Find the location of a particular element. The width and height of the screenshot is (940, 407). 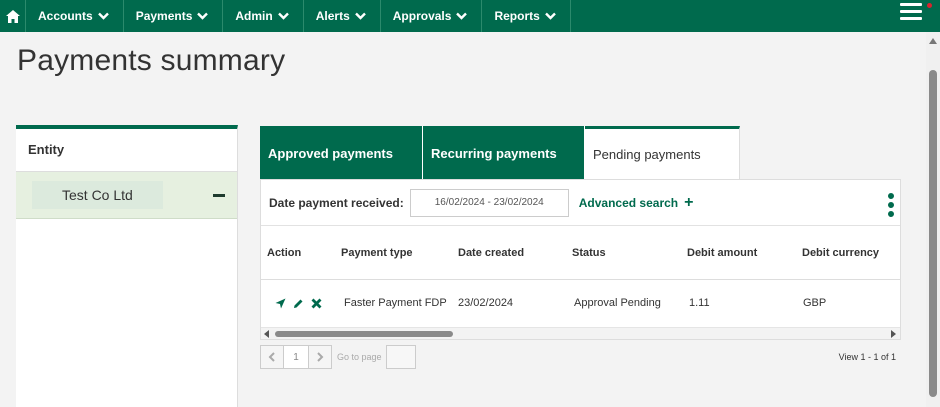

nav-accounts: Accounts is located at coordinates (75, 16).